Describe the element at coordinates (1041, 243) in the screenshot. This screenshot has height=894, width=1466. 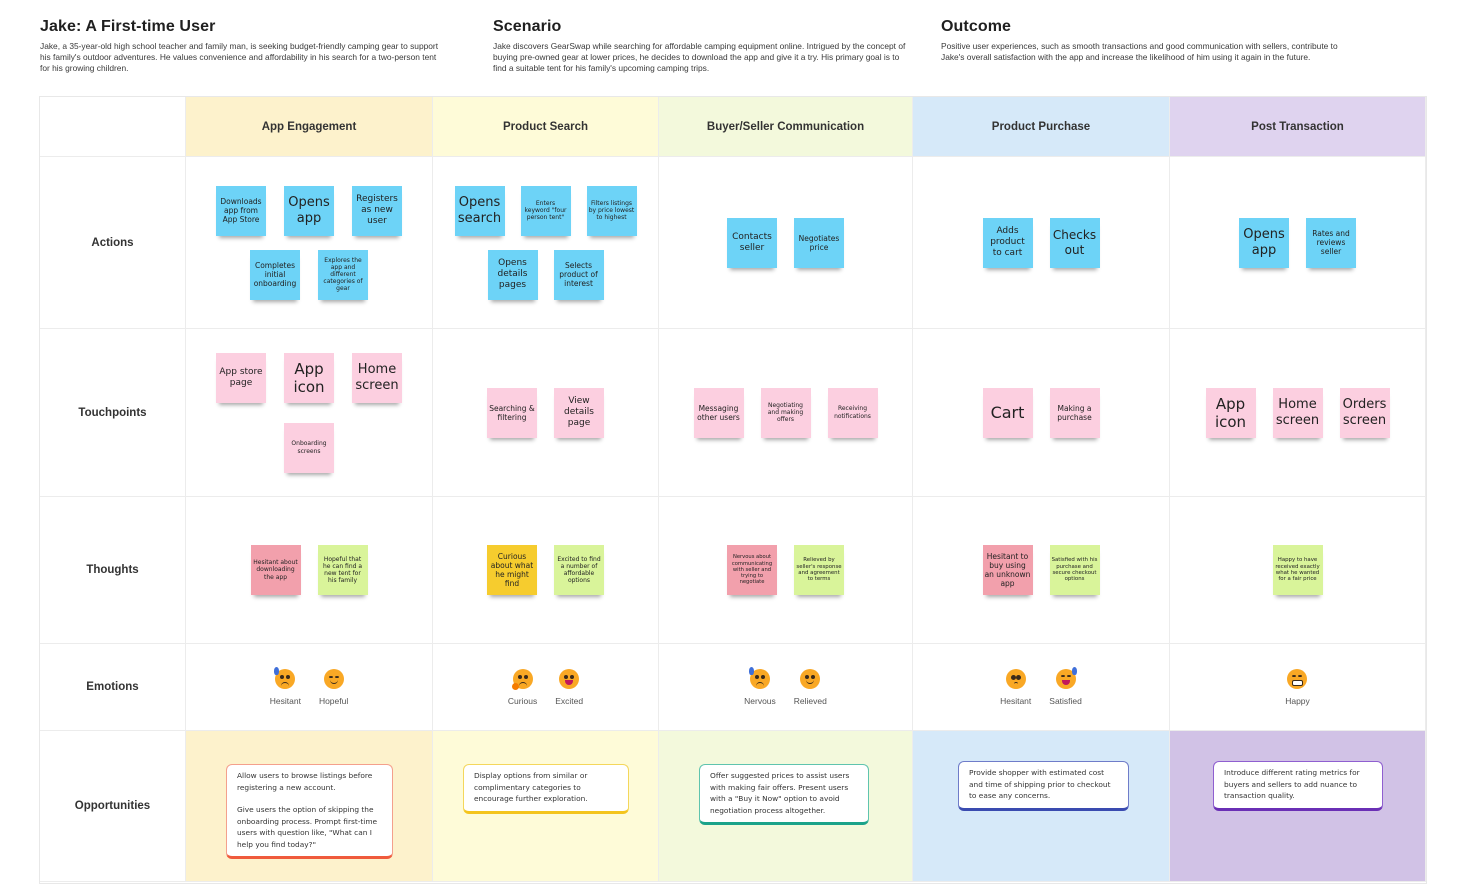
I see `actions-cell: Adds product to cart Checks out` at that location.